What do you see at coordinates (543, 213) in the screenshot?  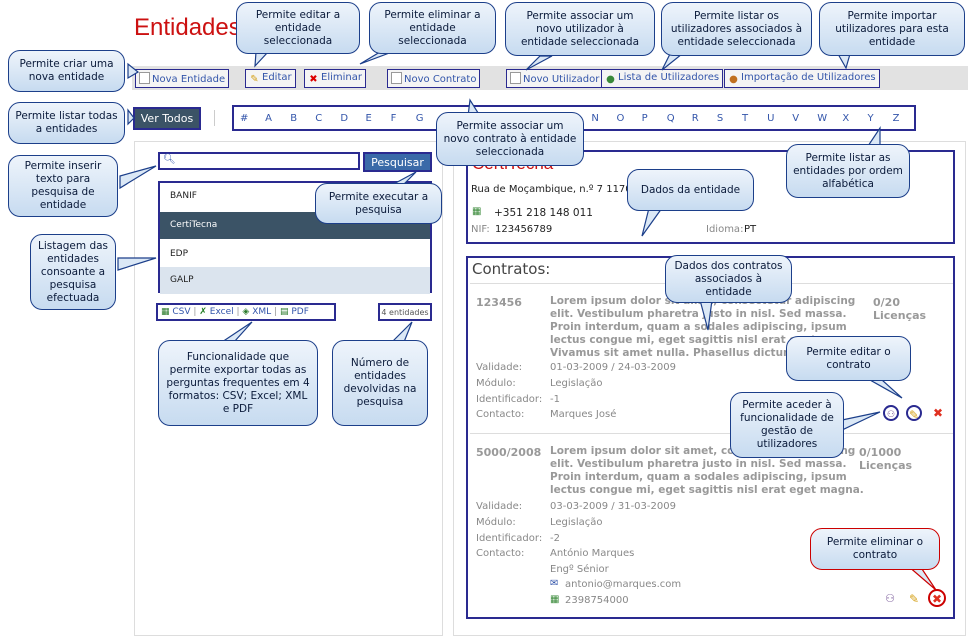 I see `entity-phone: +351 218 148 011` at bounding box center [543, 213].